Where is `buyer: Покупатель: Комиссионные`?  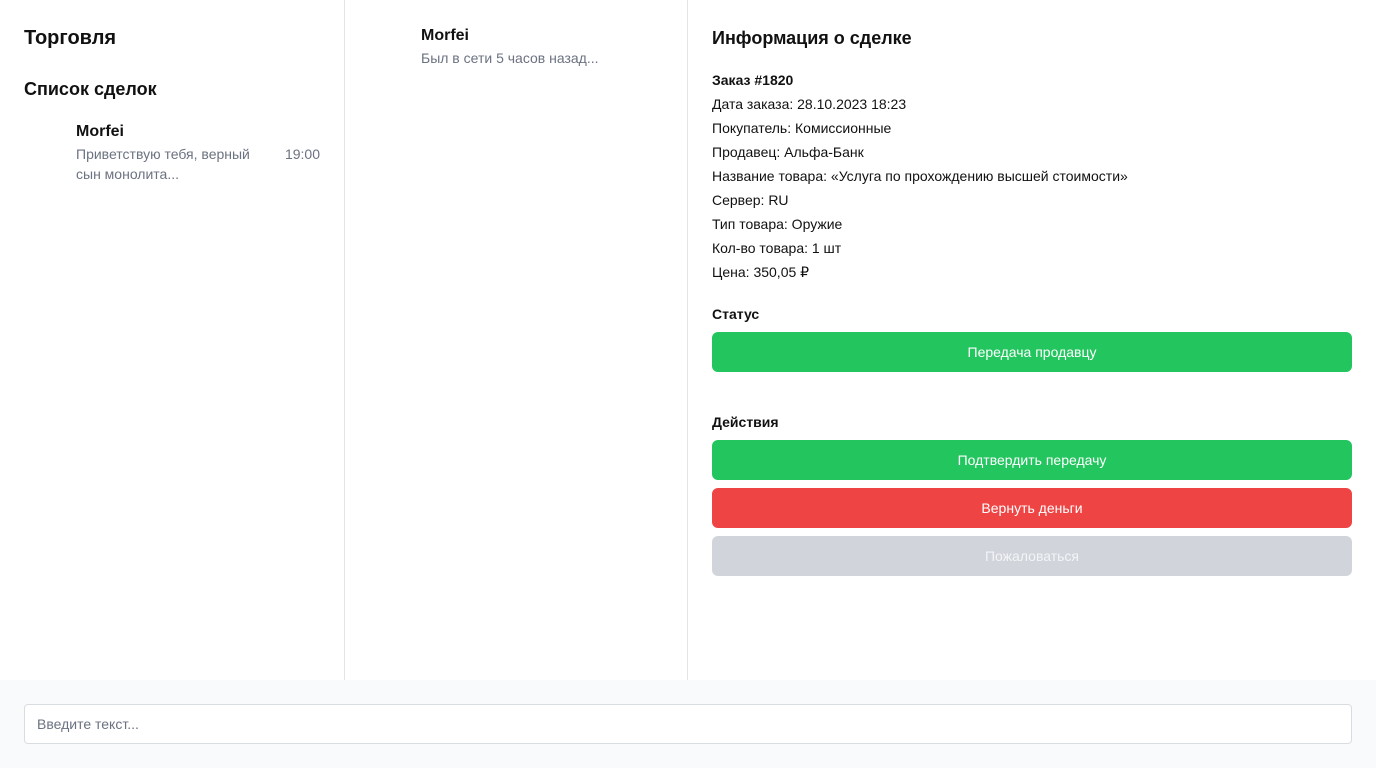 buyer: Покупатель: Комиссионные is located at coordinates (802, 128).